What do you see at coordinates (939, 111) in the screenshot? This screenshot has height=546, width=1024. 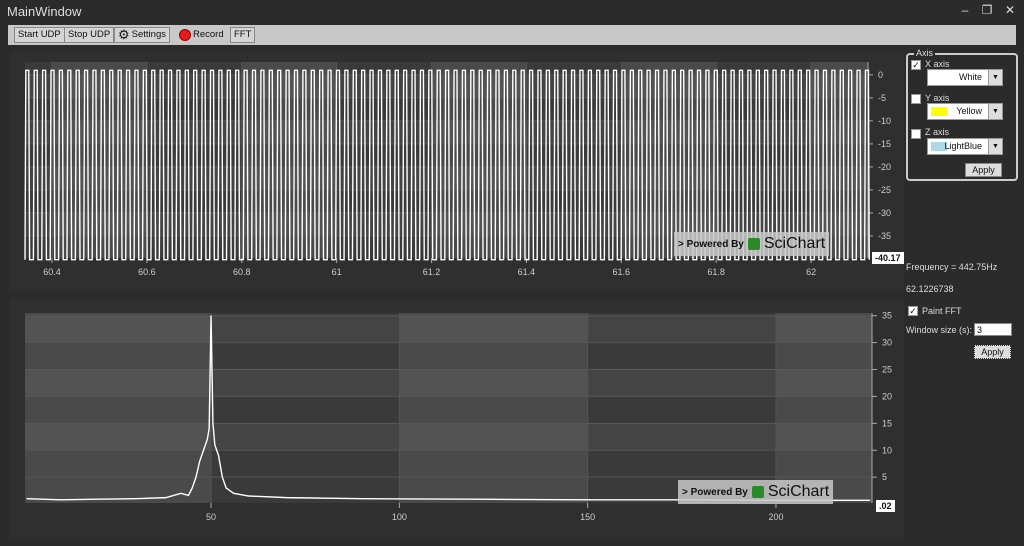 I see `color-swatch` at bounding box center [939, 111].